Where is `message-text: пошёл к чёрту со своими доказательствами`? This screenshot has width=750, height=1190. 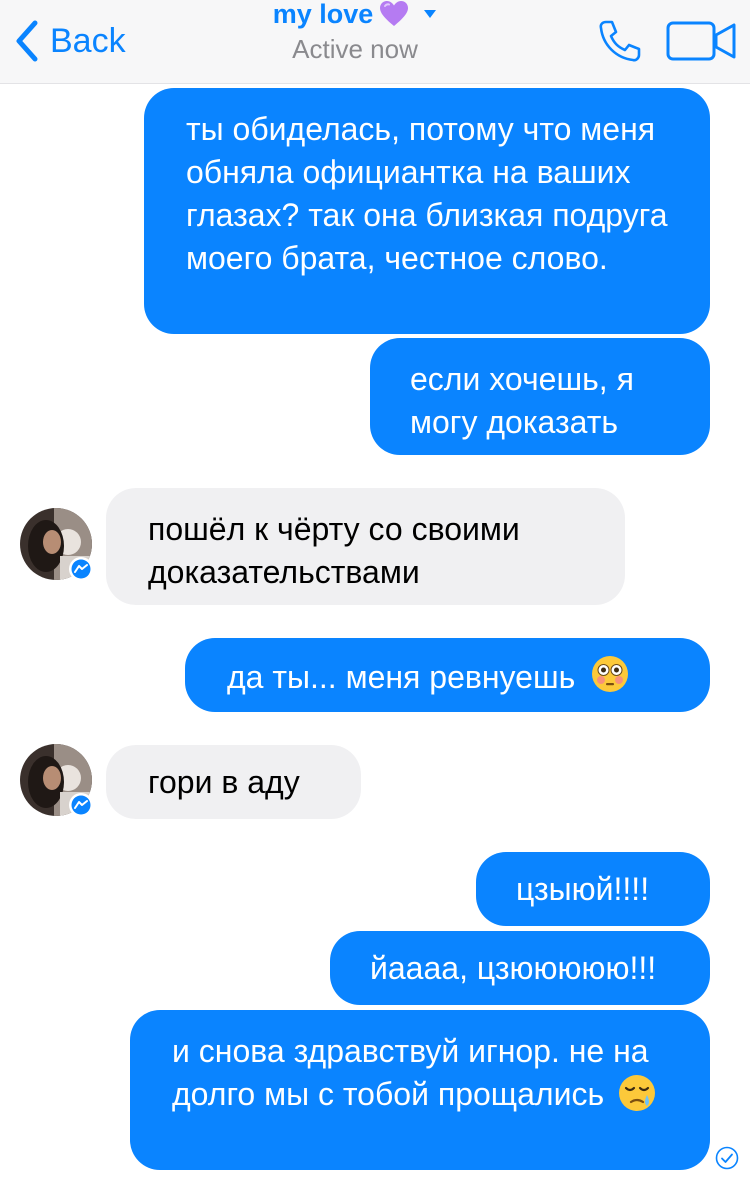 message-text: пошёл к чёрту со своими доказательствами is located at coordinates (334, 550).